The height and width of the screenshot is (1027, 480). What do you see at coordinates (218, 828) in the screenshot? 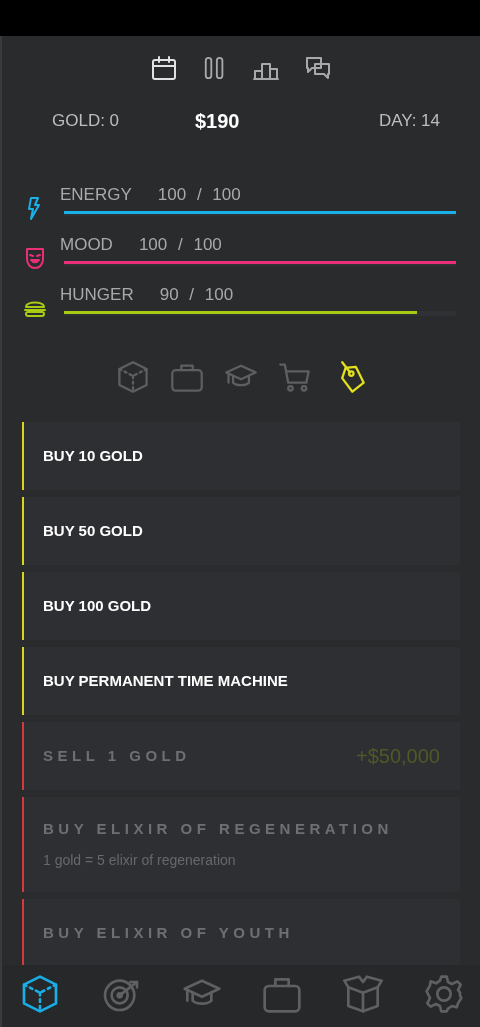
I see `item-title: BUY ELIXIR OF REGENERATION` at bounding box center [218, 828].